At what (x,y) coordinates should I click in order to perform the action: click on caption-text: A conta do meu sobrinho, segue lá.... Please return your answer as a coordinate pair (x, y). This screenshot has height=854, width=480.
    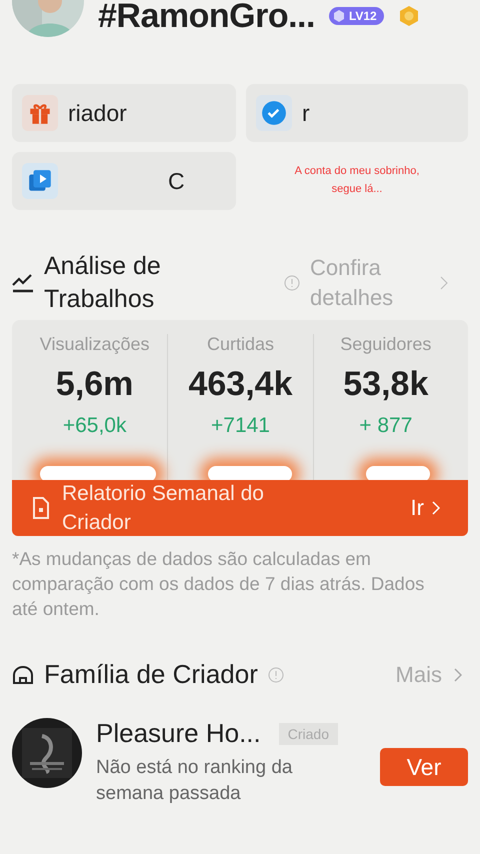
    Looking at the image, I should click on (357, 180).